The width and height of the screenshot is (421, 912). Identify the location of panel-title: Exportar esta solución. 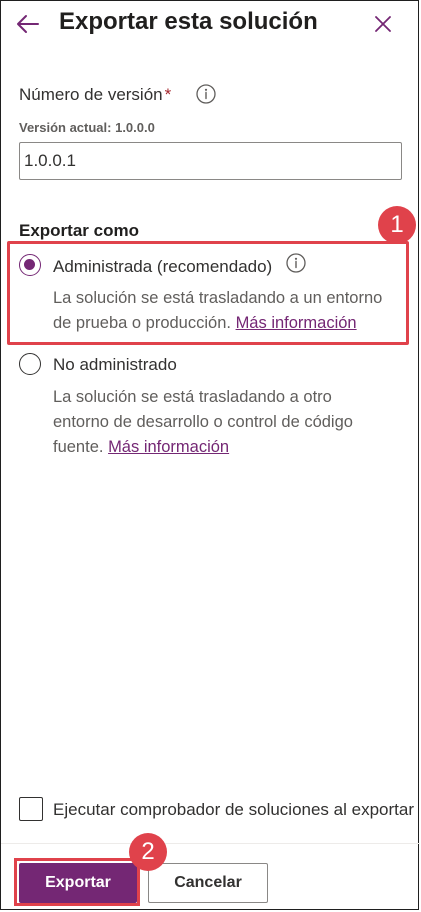
(188, 21).